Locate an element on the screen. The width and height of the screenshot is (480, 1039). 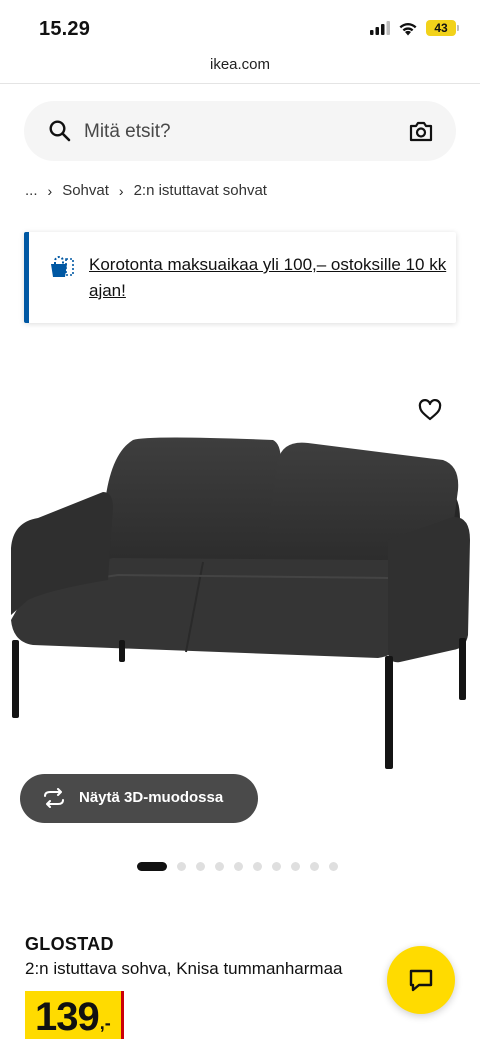
shopping-bag-icon is located at coordinates (62, 266).